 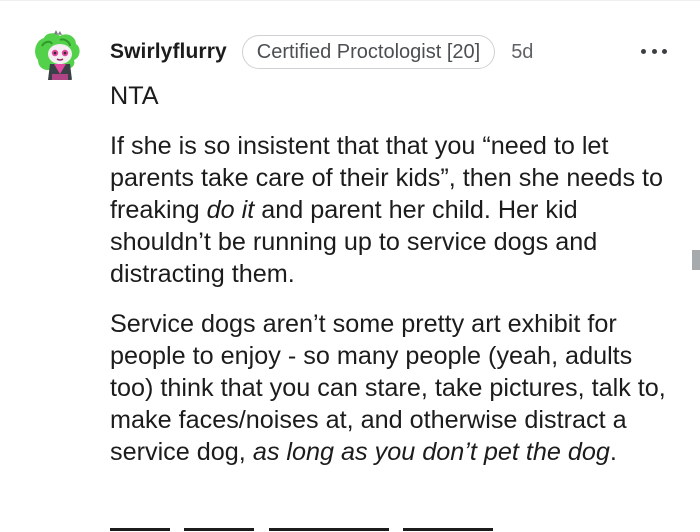 I want to click on scrollbar-thumb, so click(x=696, y=260).